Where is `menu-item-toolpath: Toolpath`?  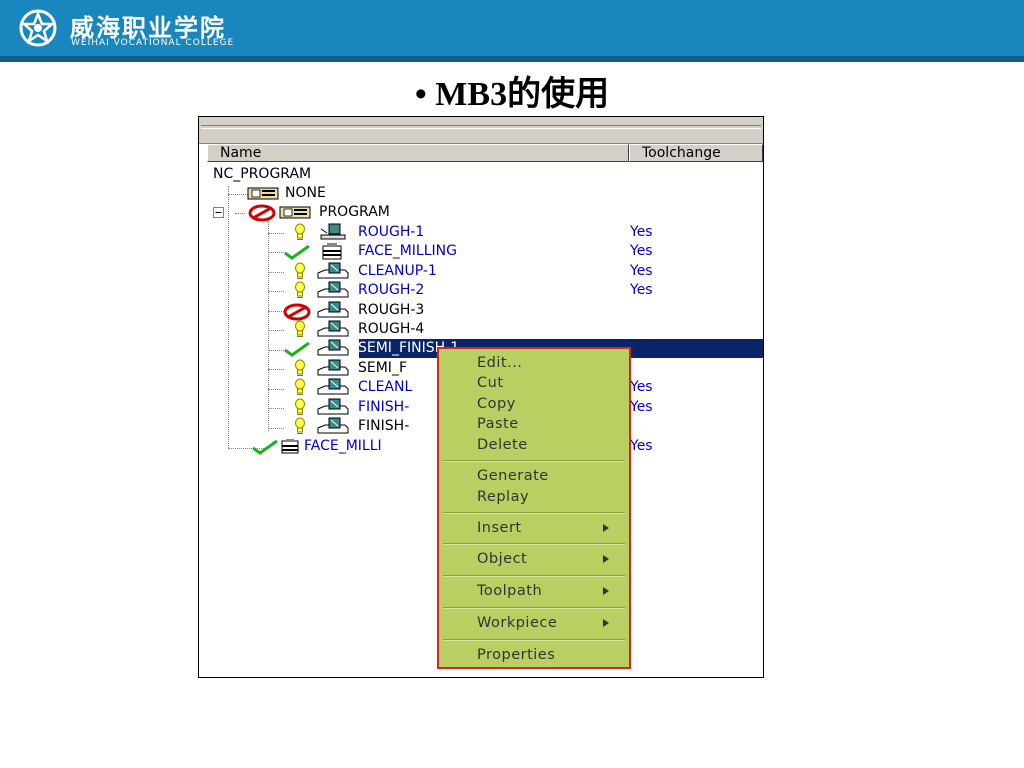
menu-item-toolpath: Toolpath is located at coordinates (509, 591).